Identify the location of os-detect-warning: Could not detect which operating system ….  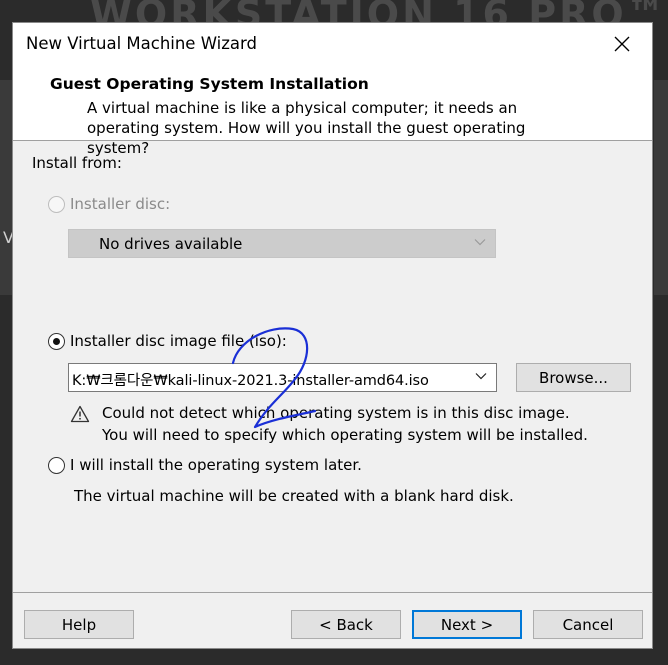
(362, 424).